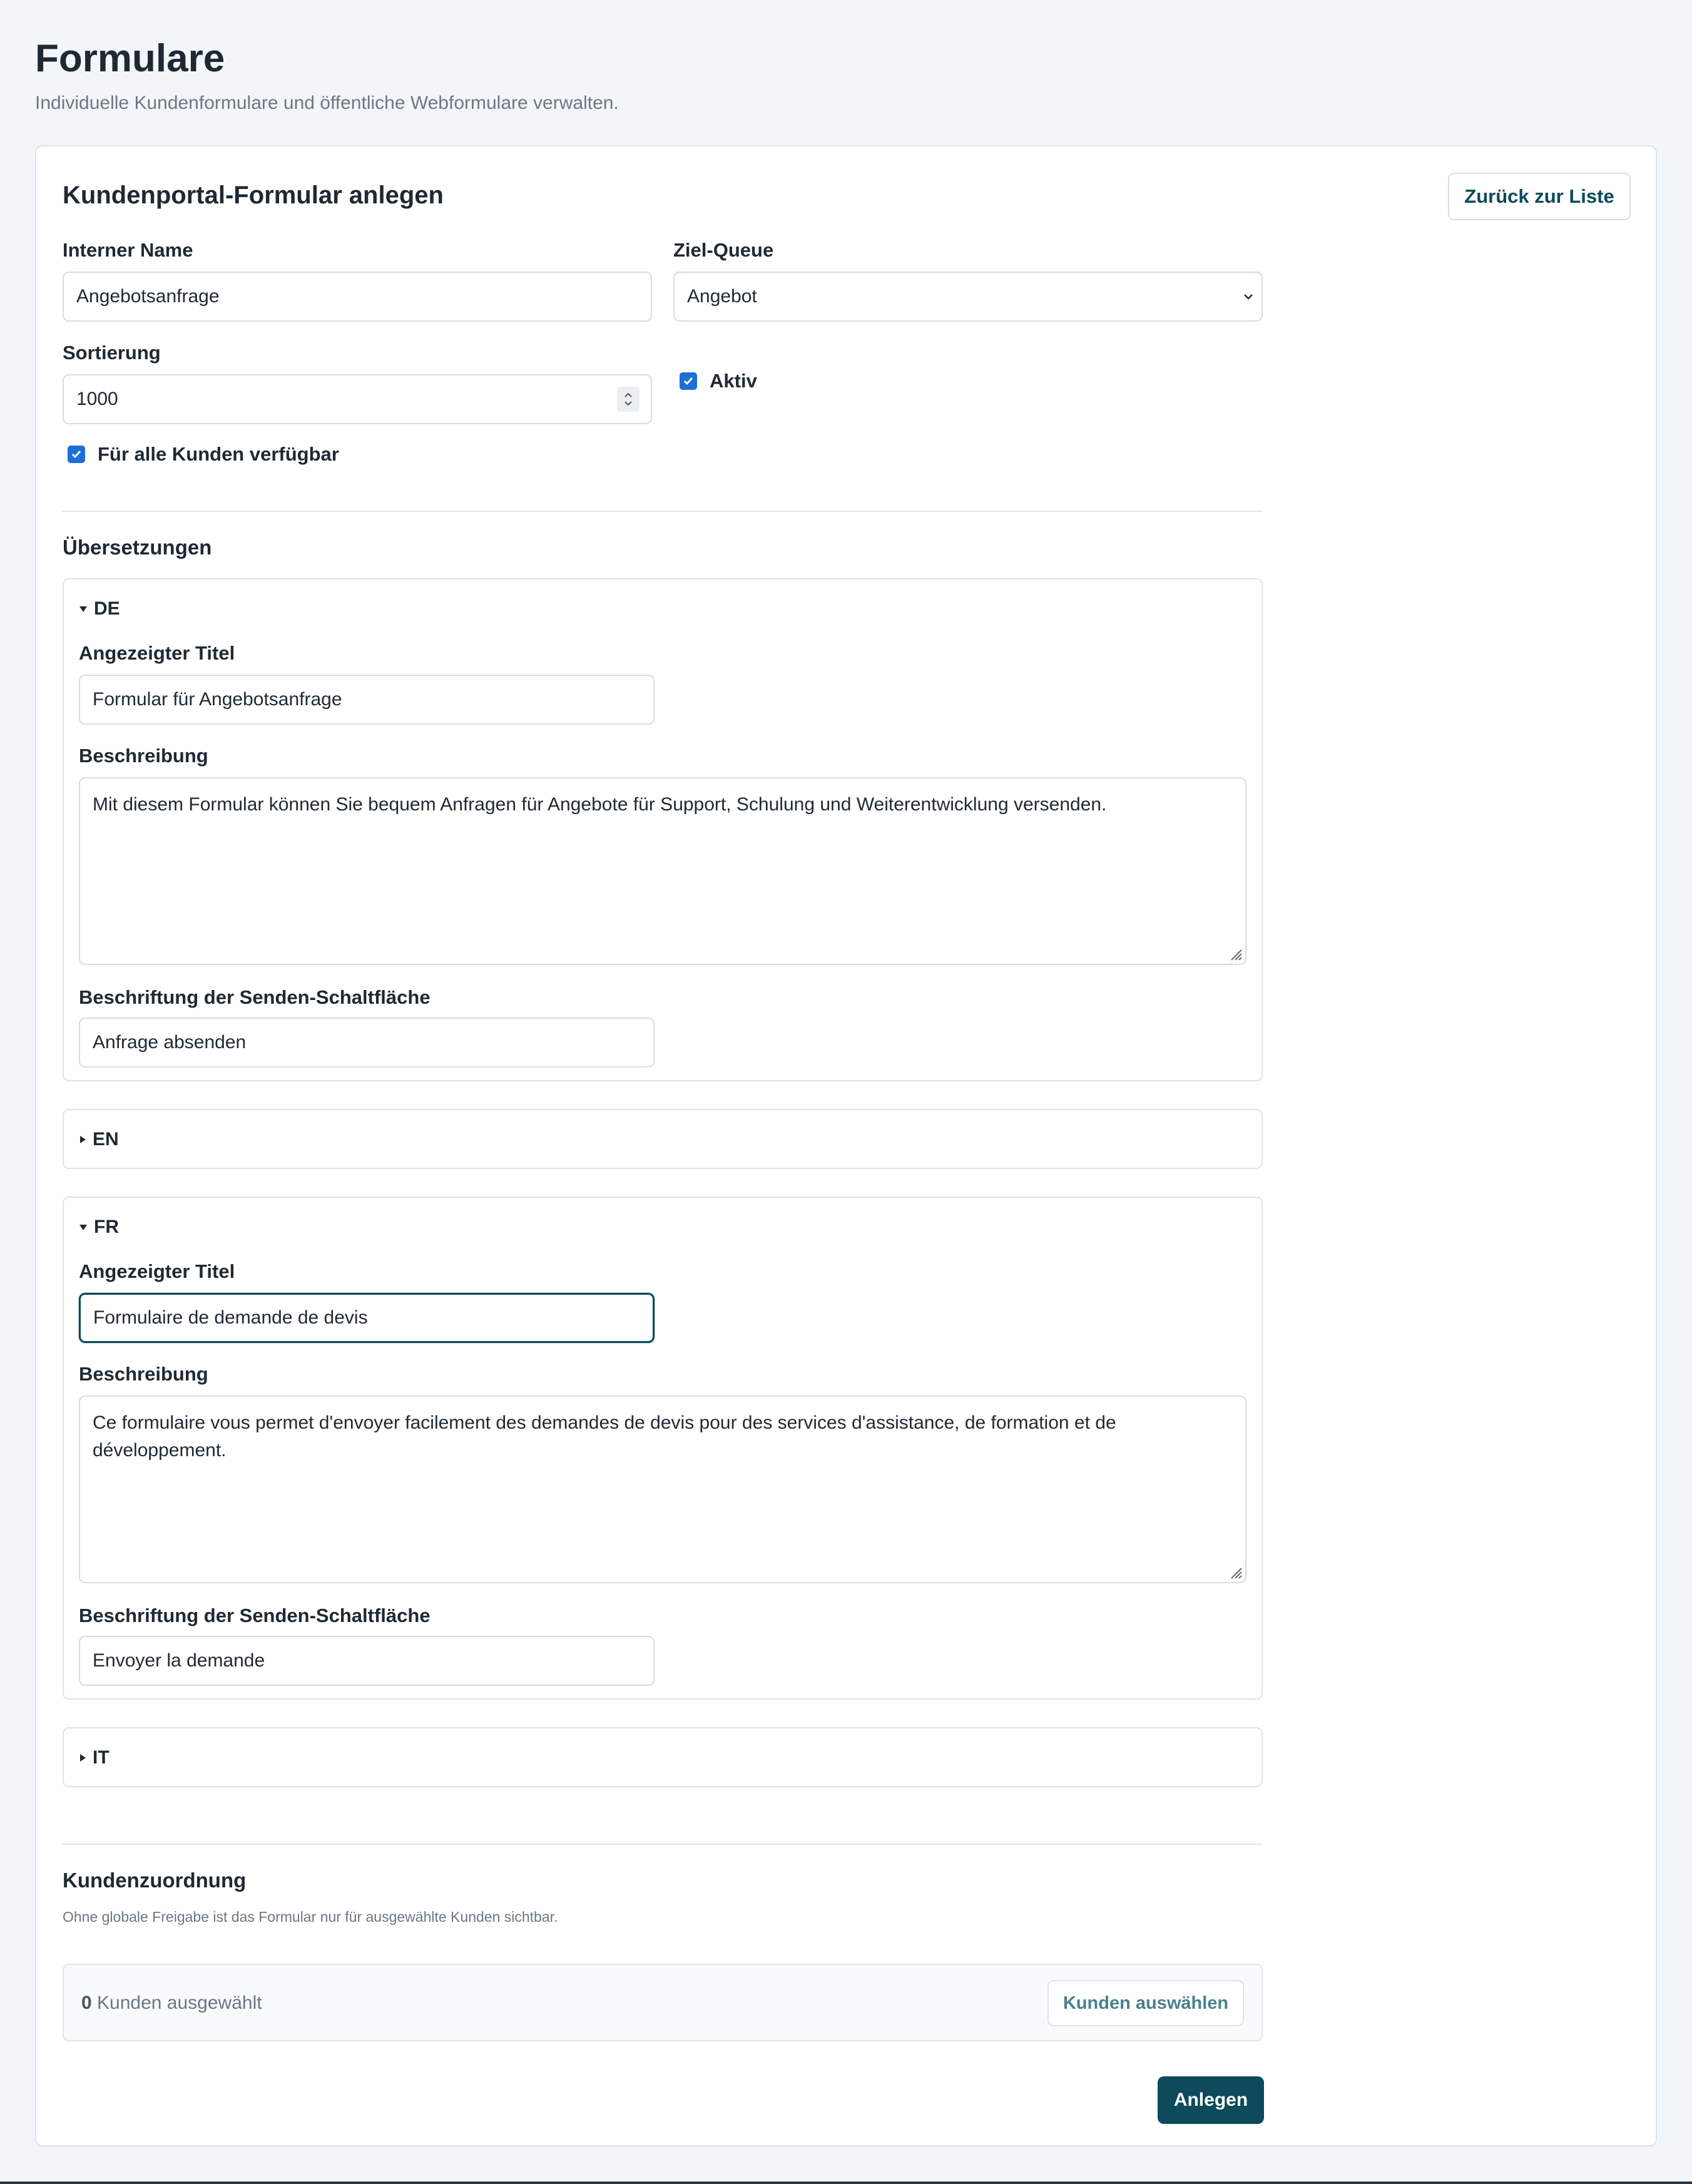  I want to click on page-title: Formulare, so click(130, 59).